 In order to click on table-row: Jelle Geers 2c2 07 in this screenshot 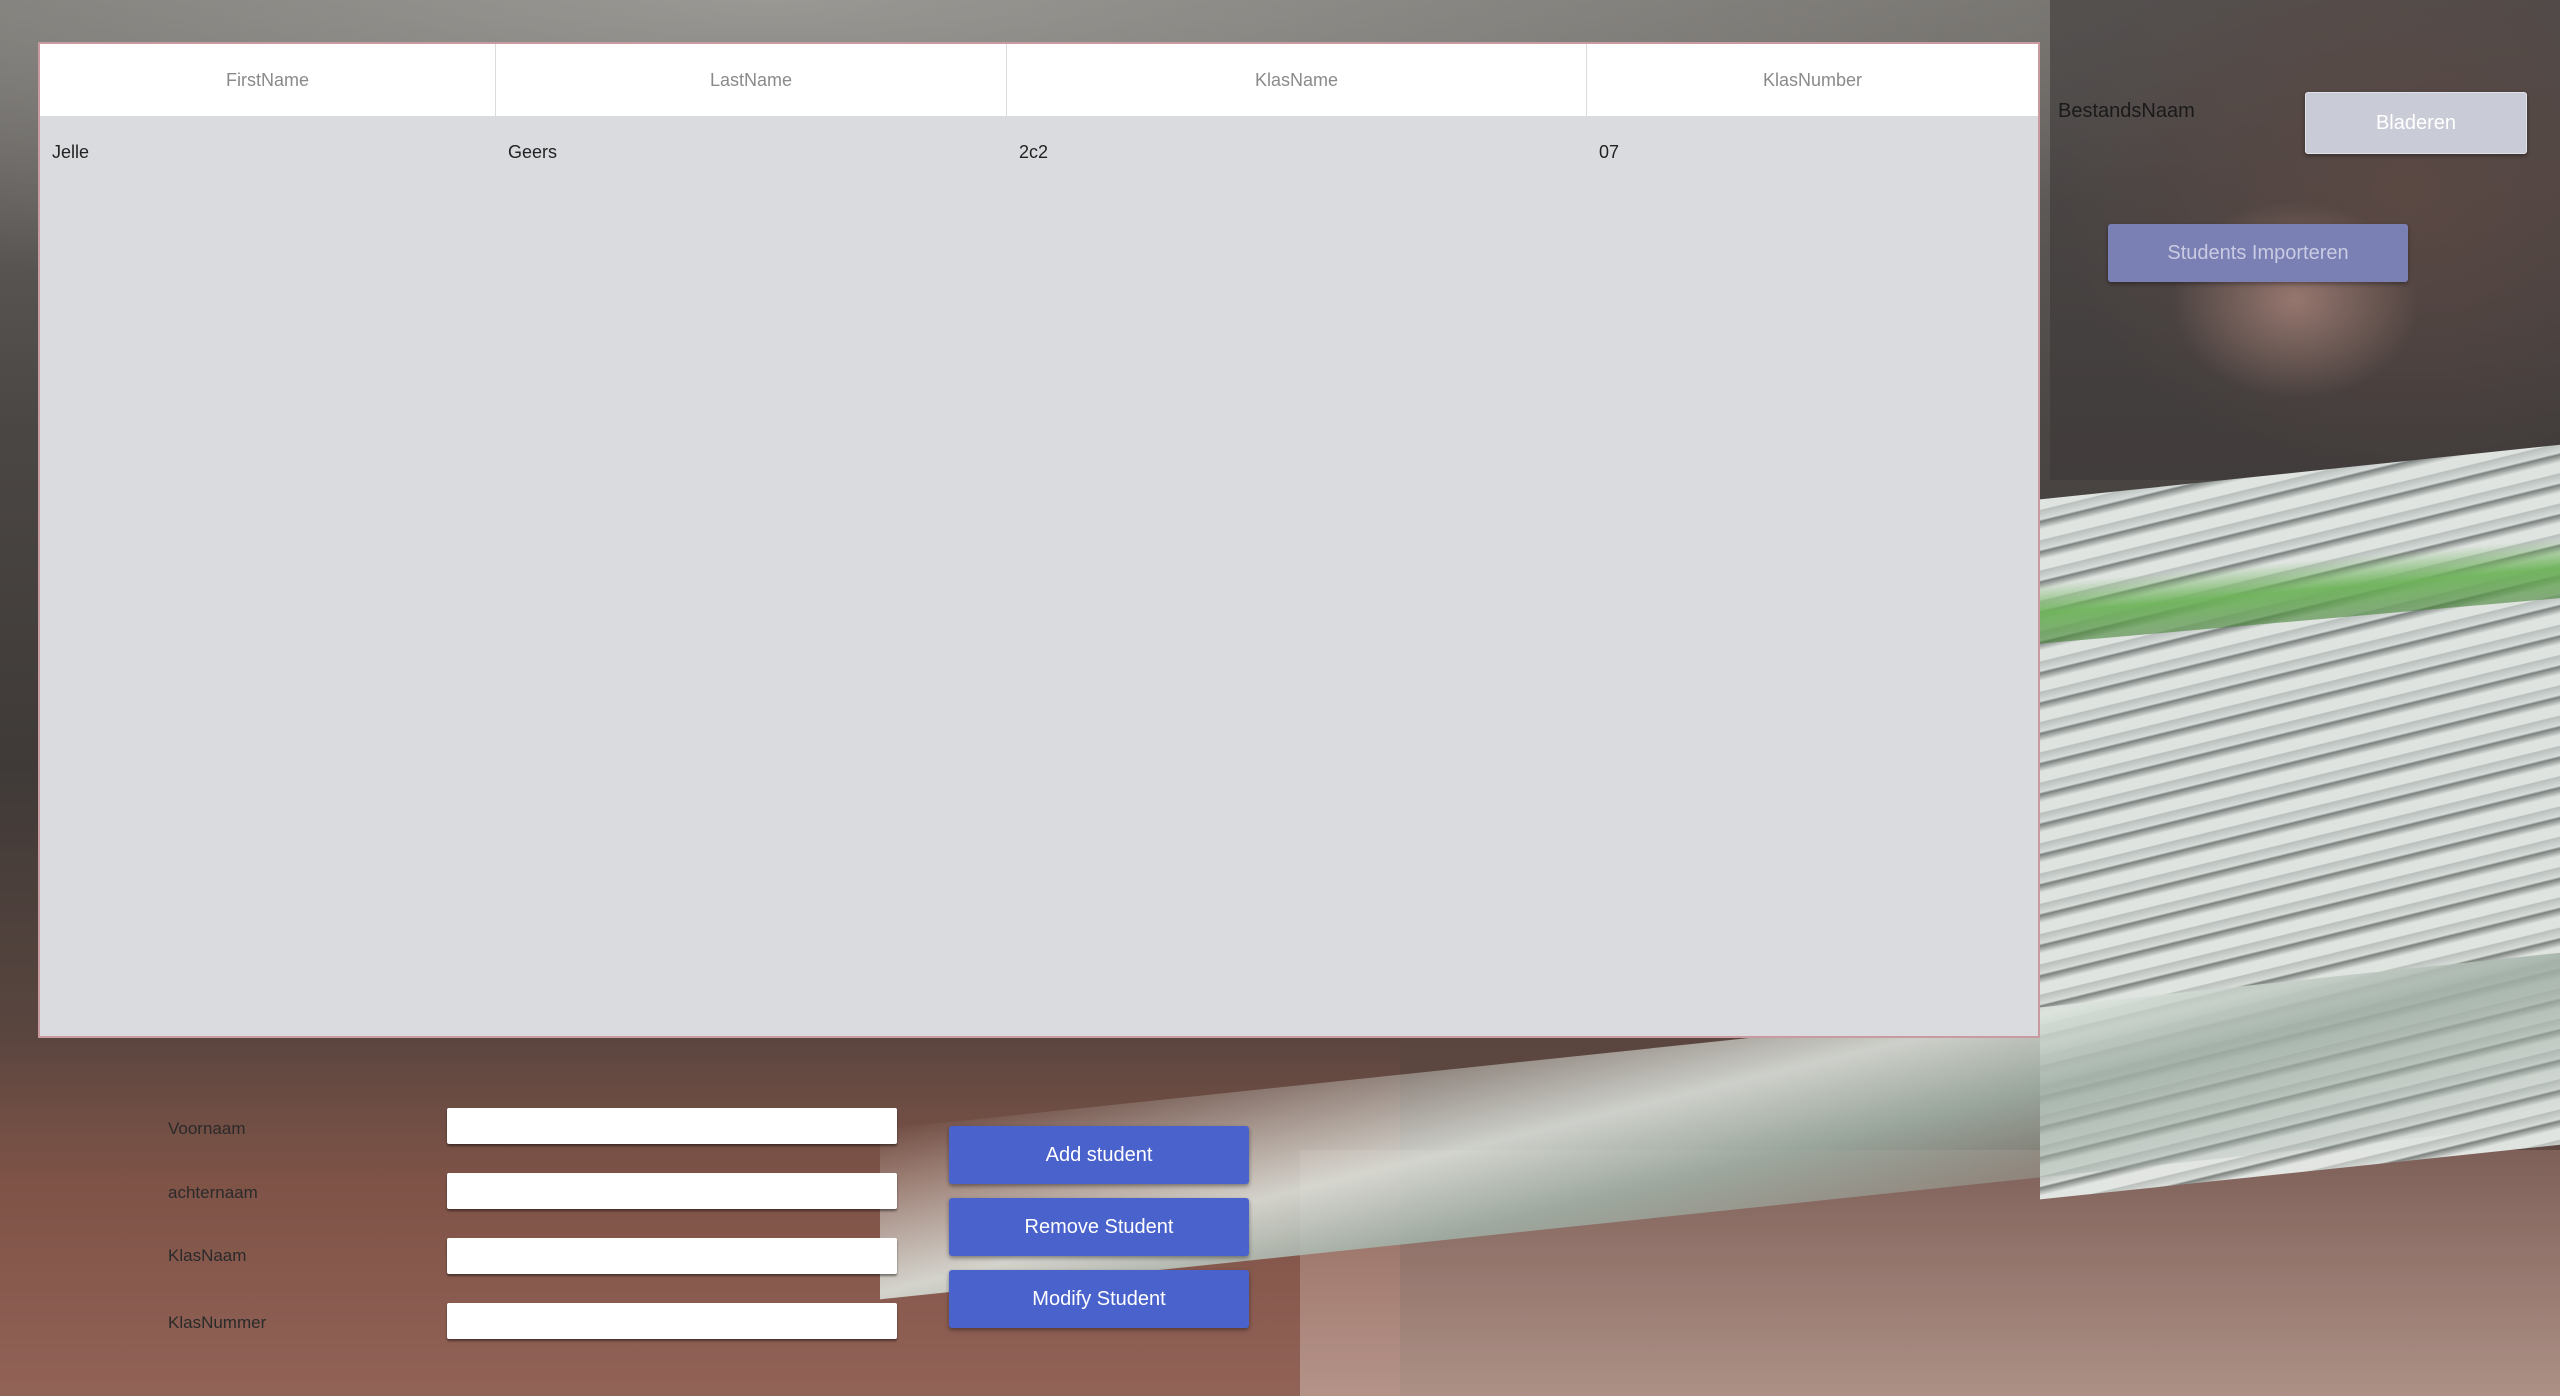, I will do `click(1039, 152)`.